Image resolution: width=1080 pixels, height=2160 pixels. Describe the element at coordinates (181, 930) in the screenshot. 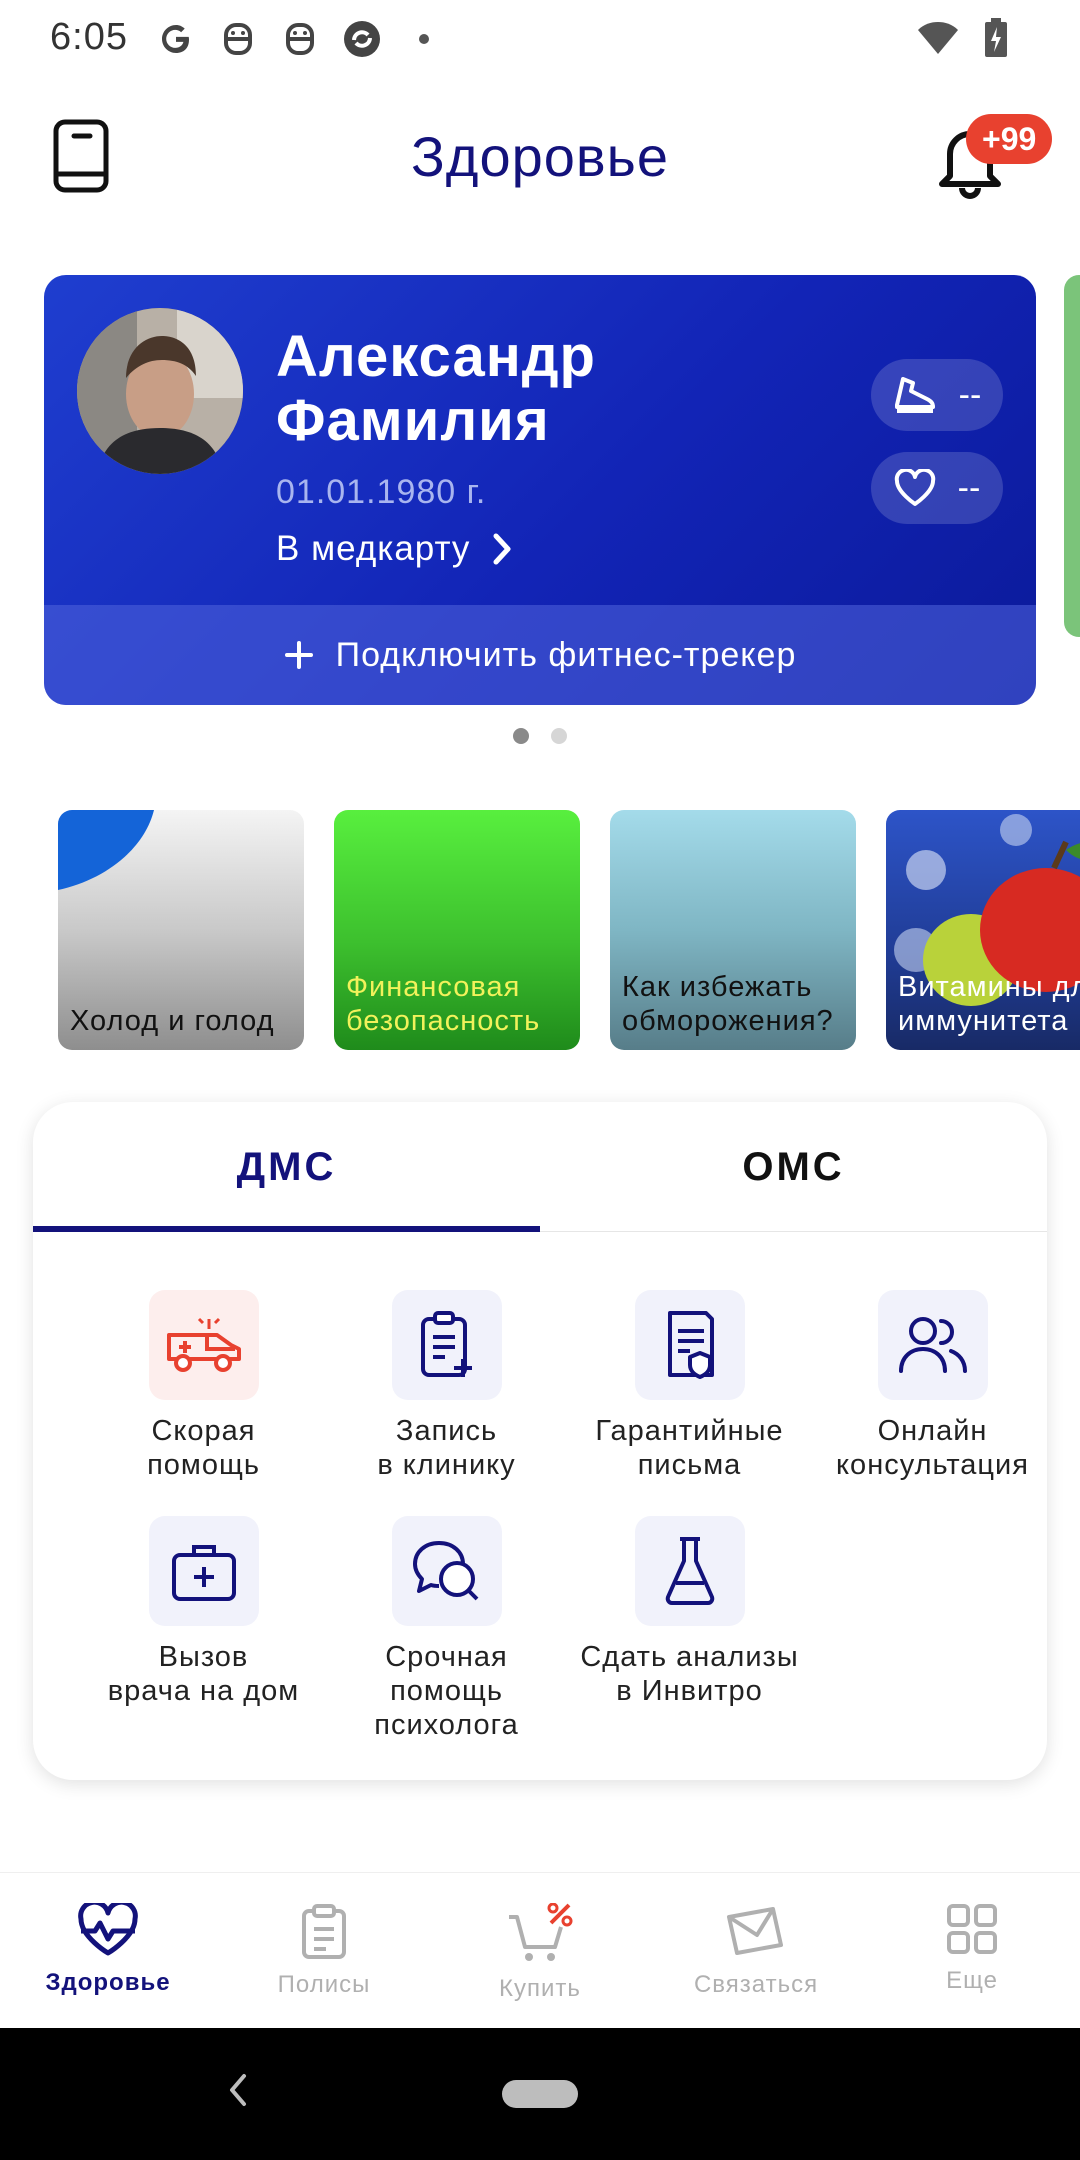

I see `story-card: Холод и голод` at that location.